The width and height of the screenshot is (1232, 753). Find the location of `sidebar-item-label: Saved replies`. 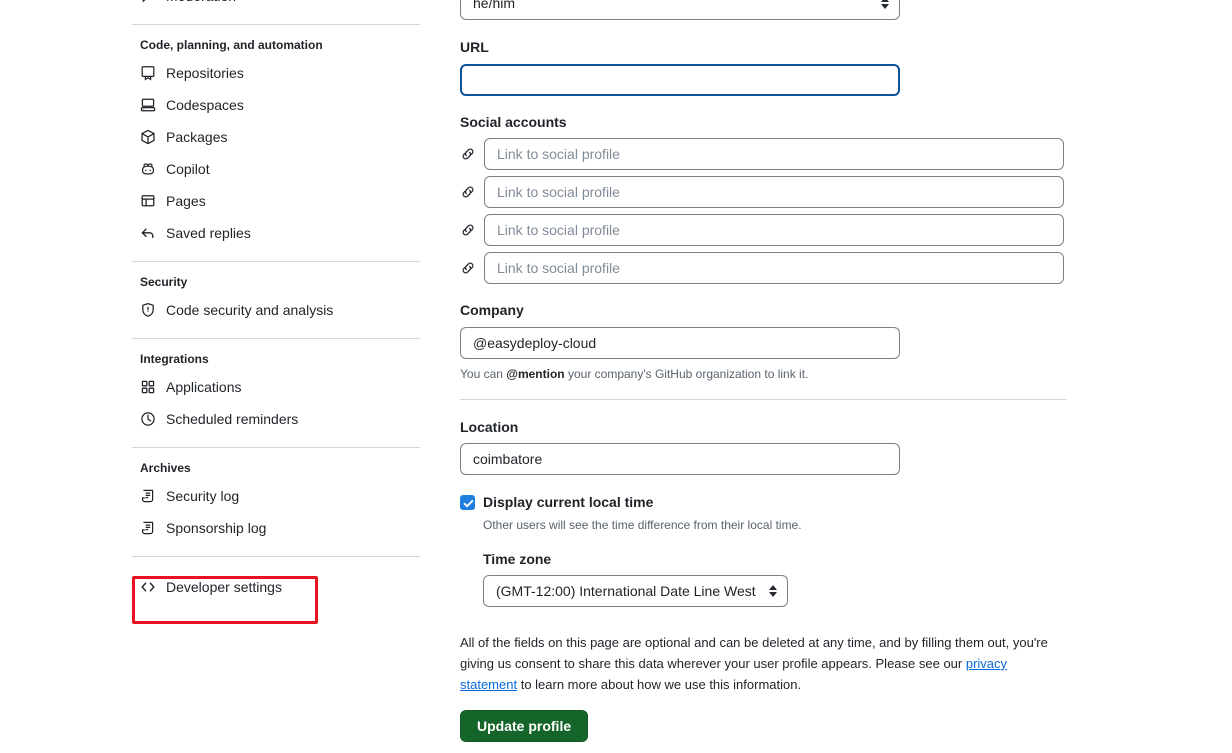

sidebar-item-label: Saved replies is located at coordinates (208, 233).